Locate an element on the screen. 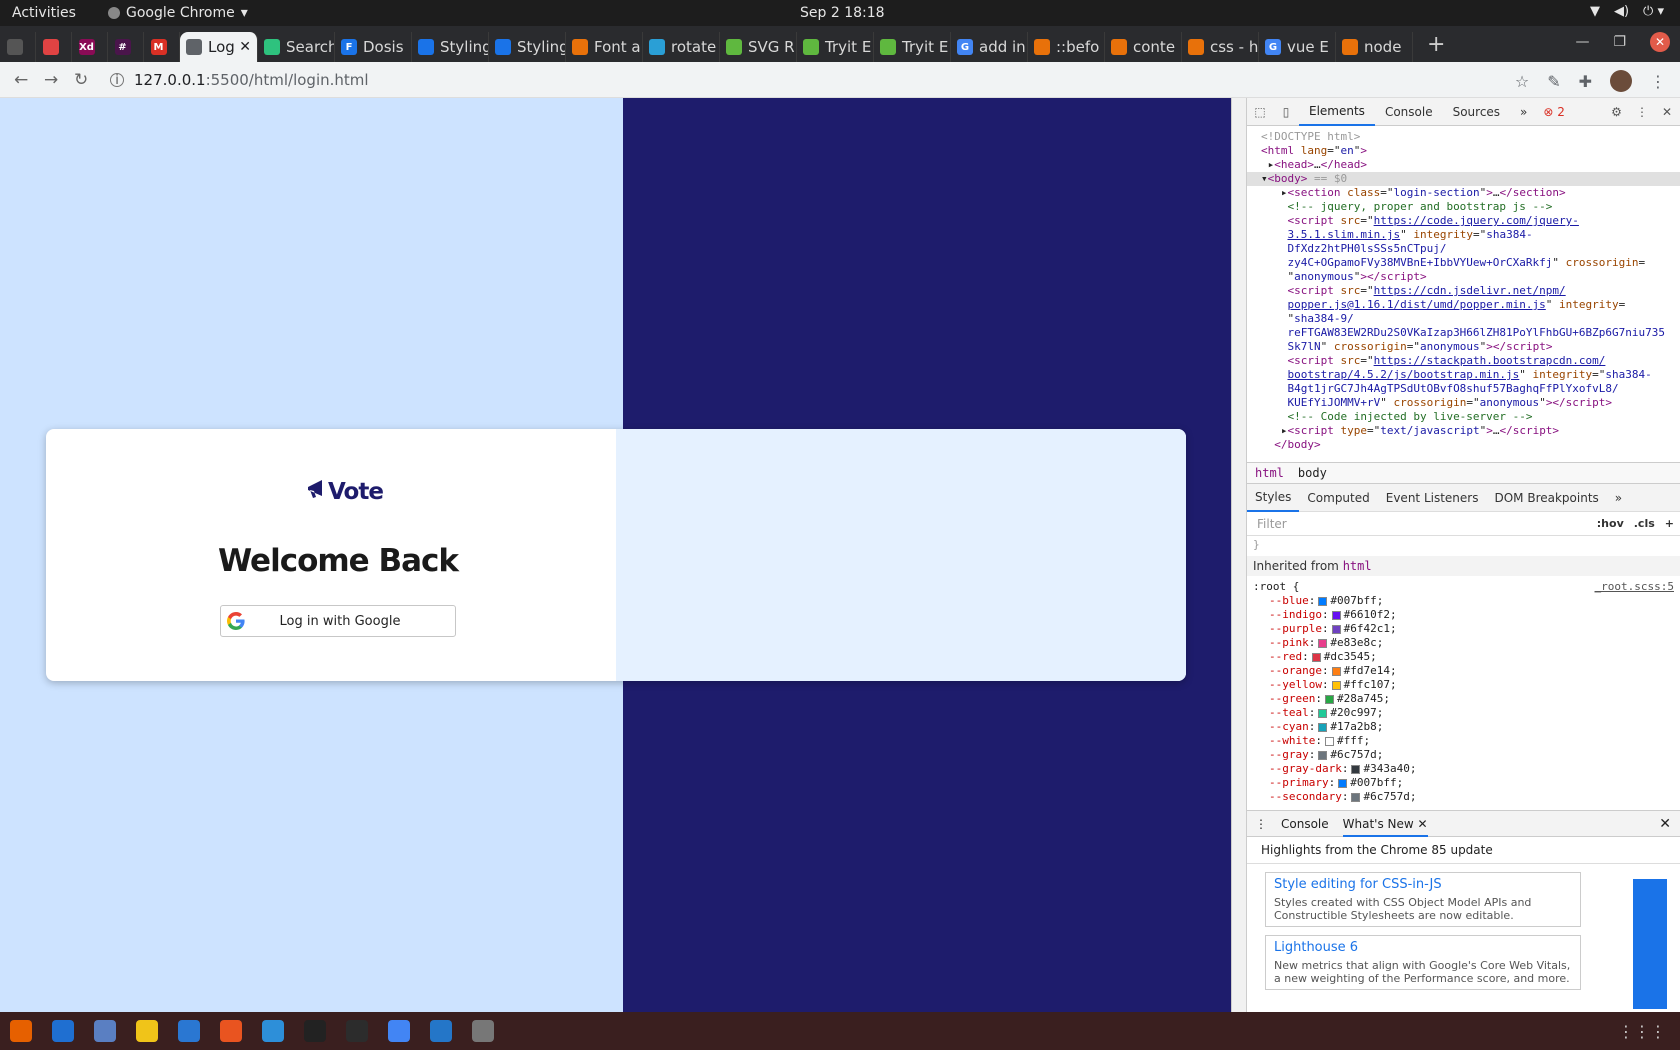 This screenshot has width=1680, height=1050. chrome-icon is located at coordinates (399, 1031).